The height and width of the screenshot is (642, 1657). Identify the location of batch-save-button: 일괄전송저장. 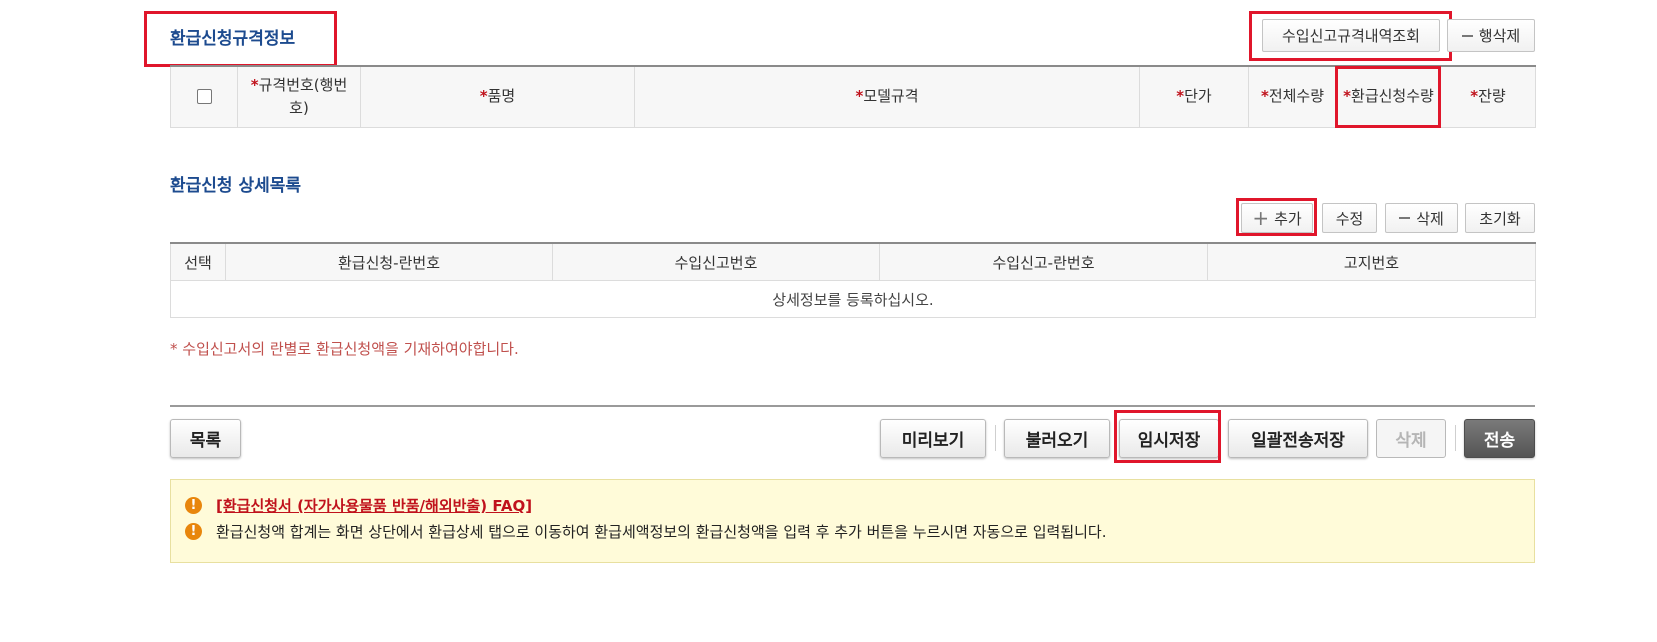
(1298, 438).